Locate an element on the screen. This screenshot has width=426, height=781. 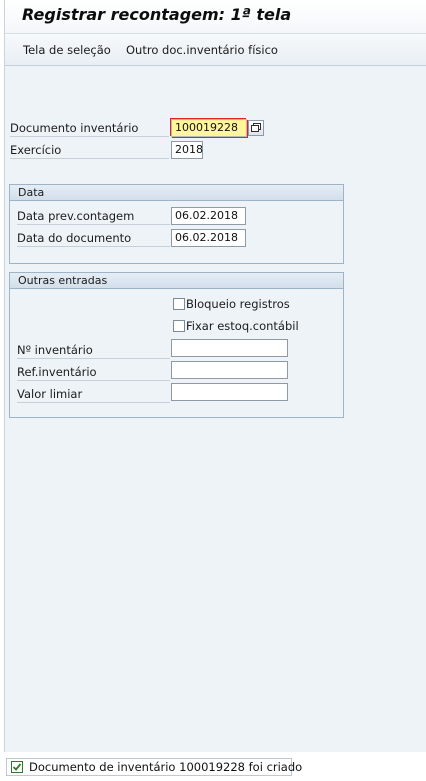
page-title: Registrar recontagem: 1ª tela is located at coordinates (157, 14).